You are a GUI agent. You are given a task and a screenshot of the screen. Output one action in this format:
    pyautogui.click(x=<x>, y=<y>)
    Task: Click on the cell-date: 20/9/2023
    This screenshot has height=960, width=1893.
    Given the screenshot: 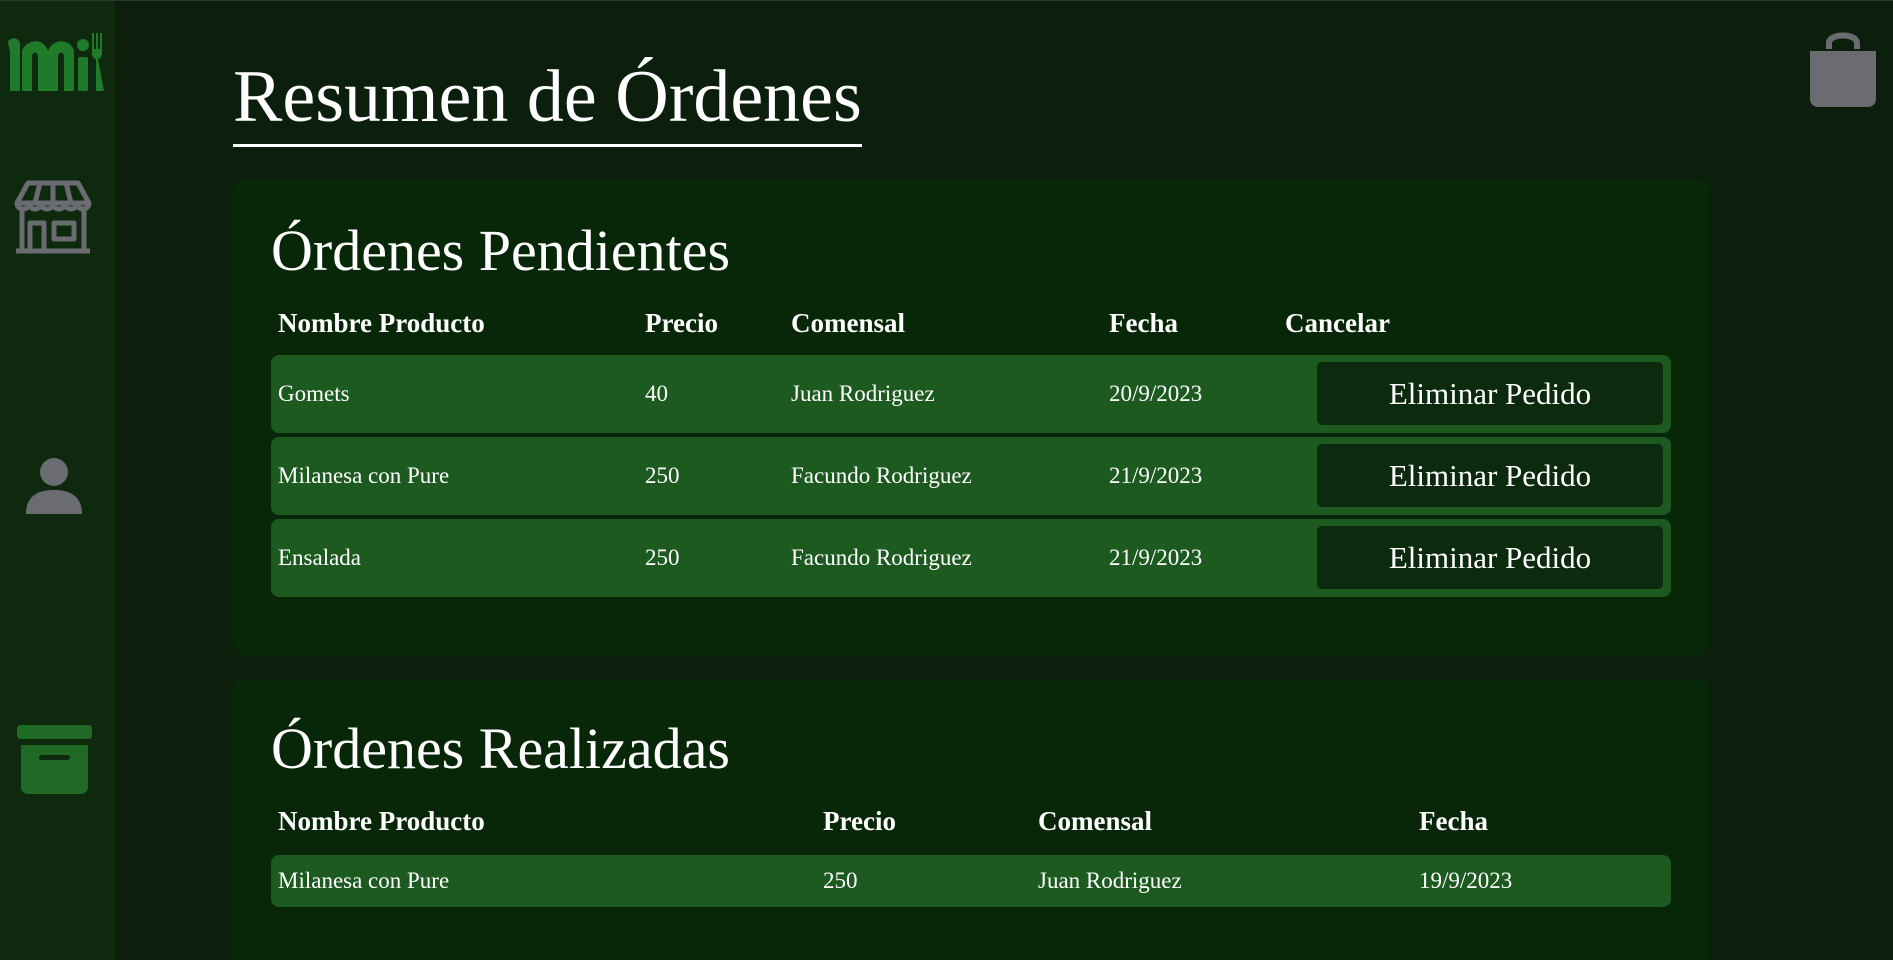 What is the action you would take?
    pyautogui.click(x=1156, y=393)
    